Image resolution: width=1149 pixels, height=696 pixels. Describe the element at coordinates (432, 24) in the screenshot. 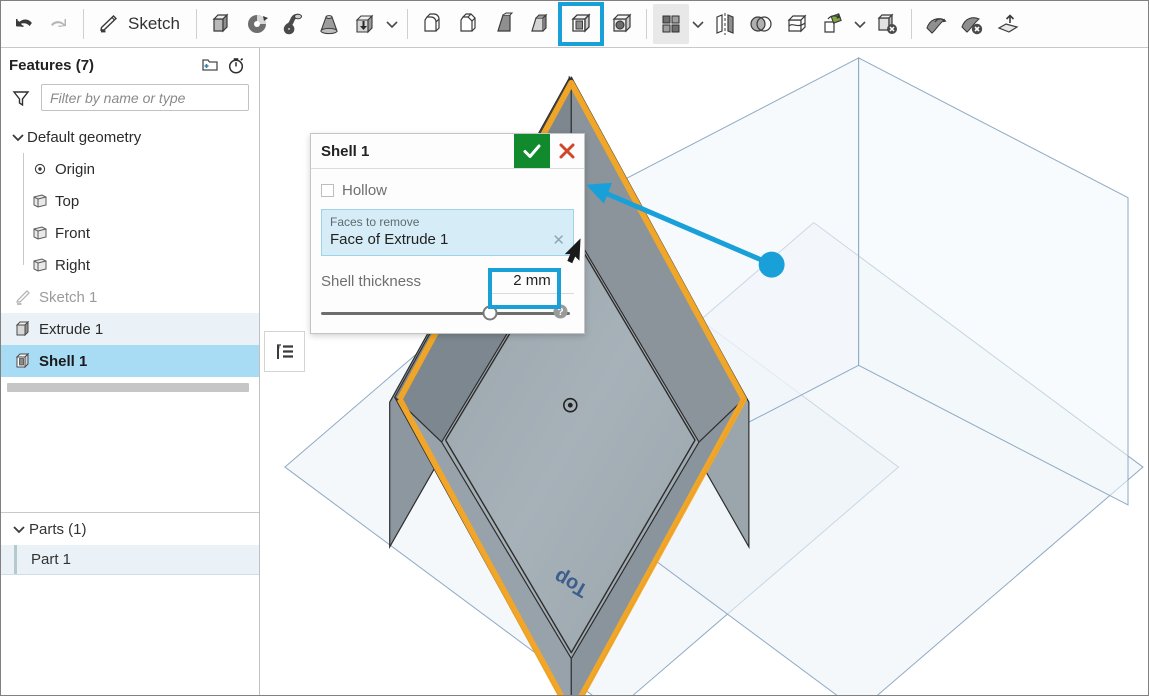

I see `fillet-tool-button` at that location.